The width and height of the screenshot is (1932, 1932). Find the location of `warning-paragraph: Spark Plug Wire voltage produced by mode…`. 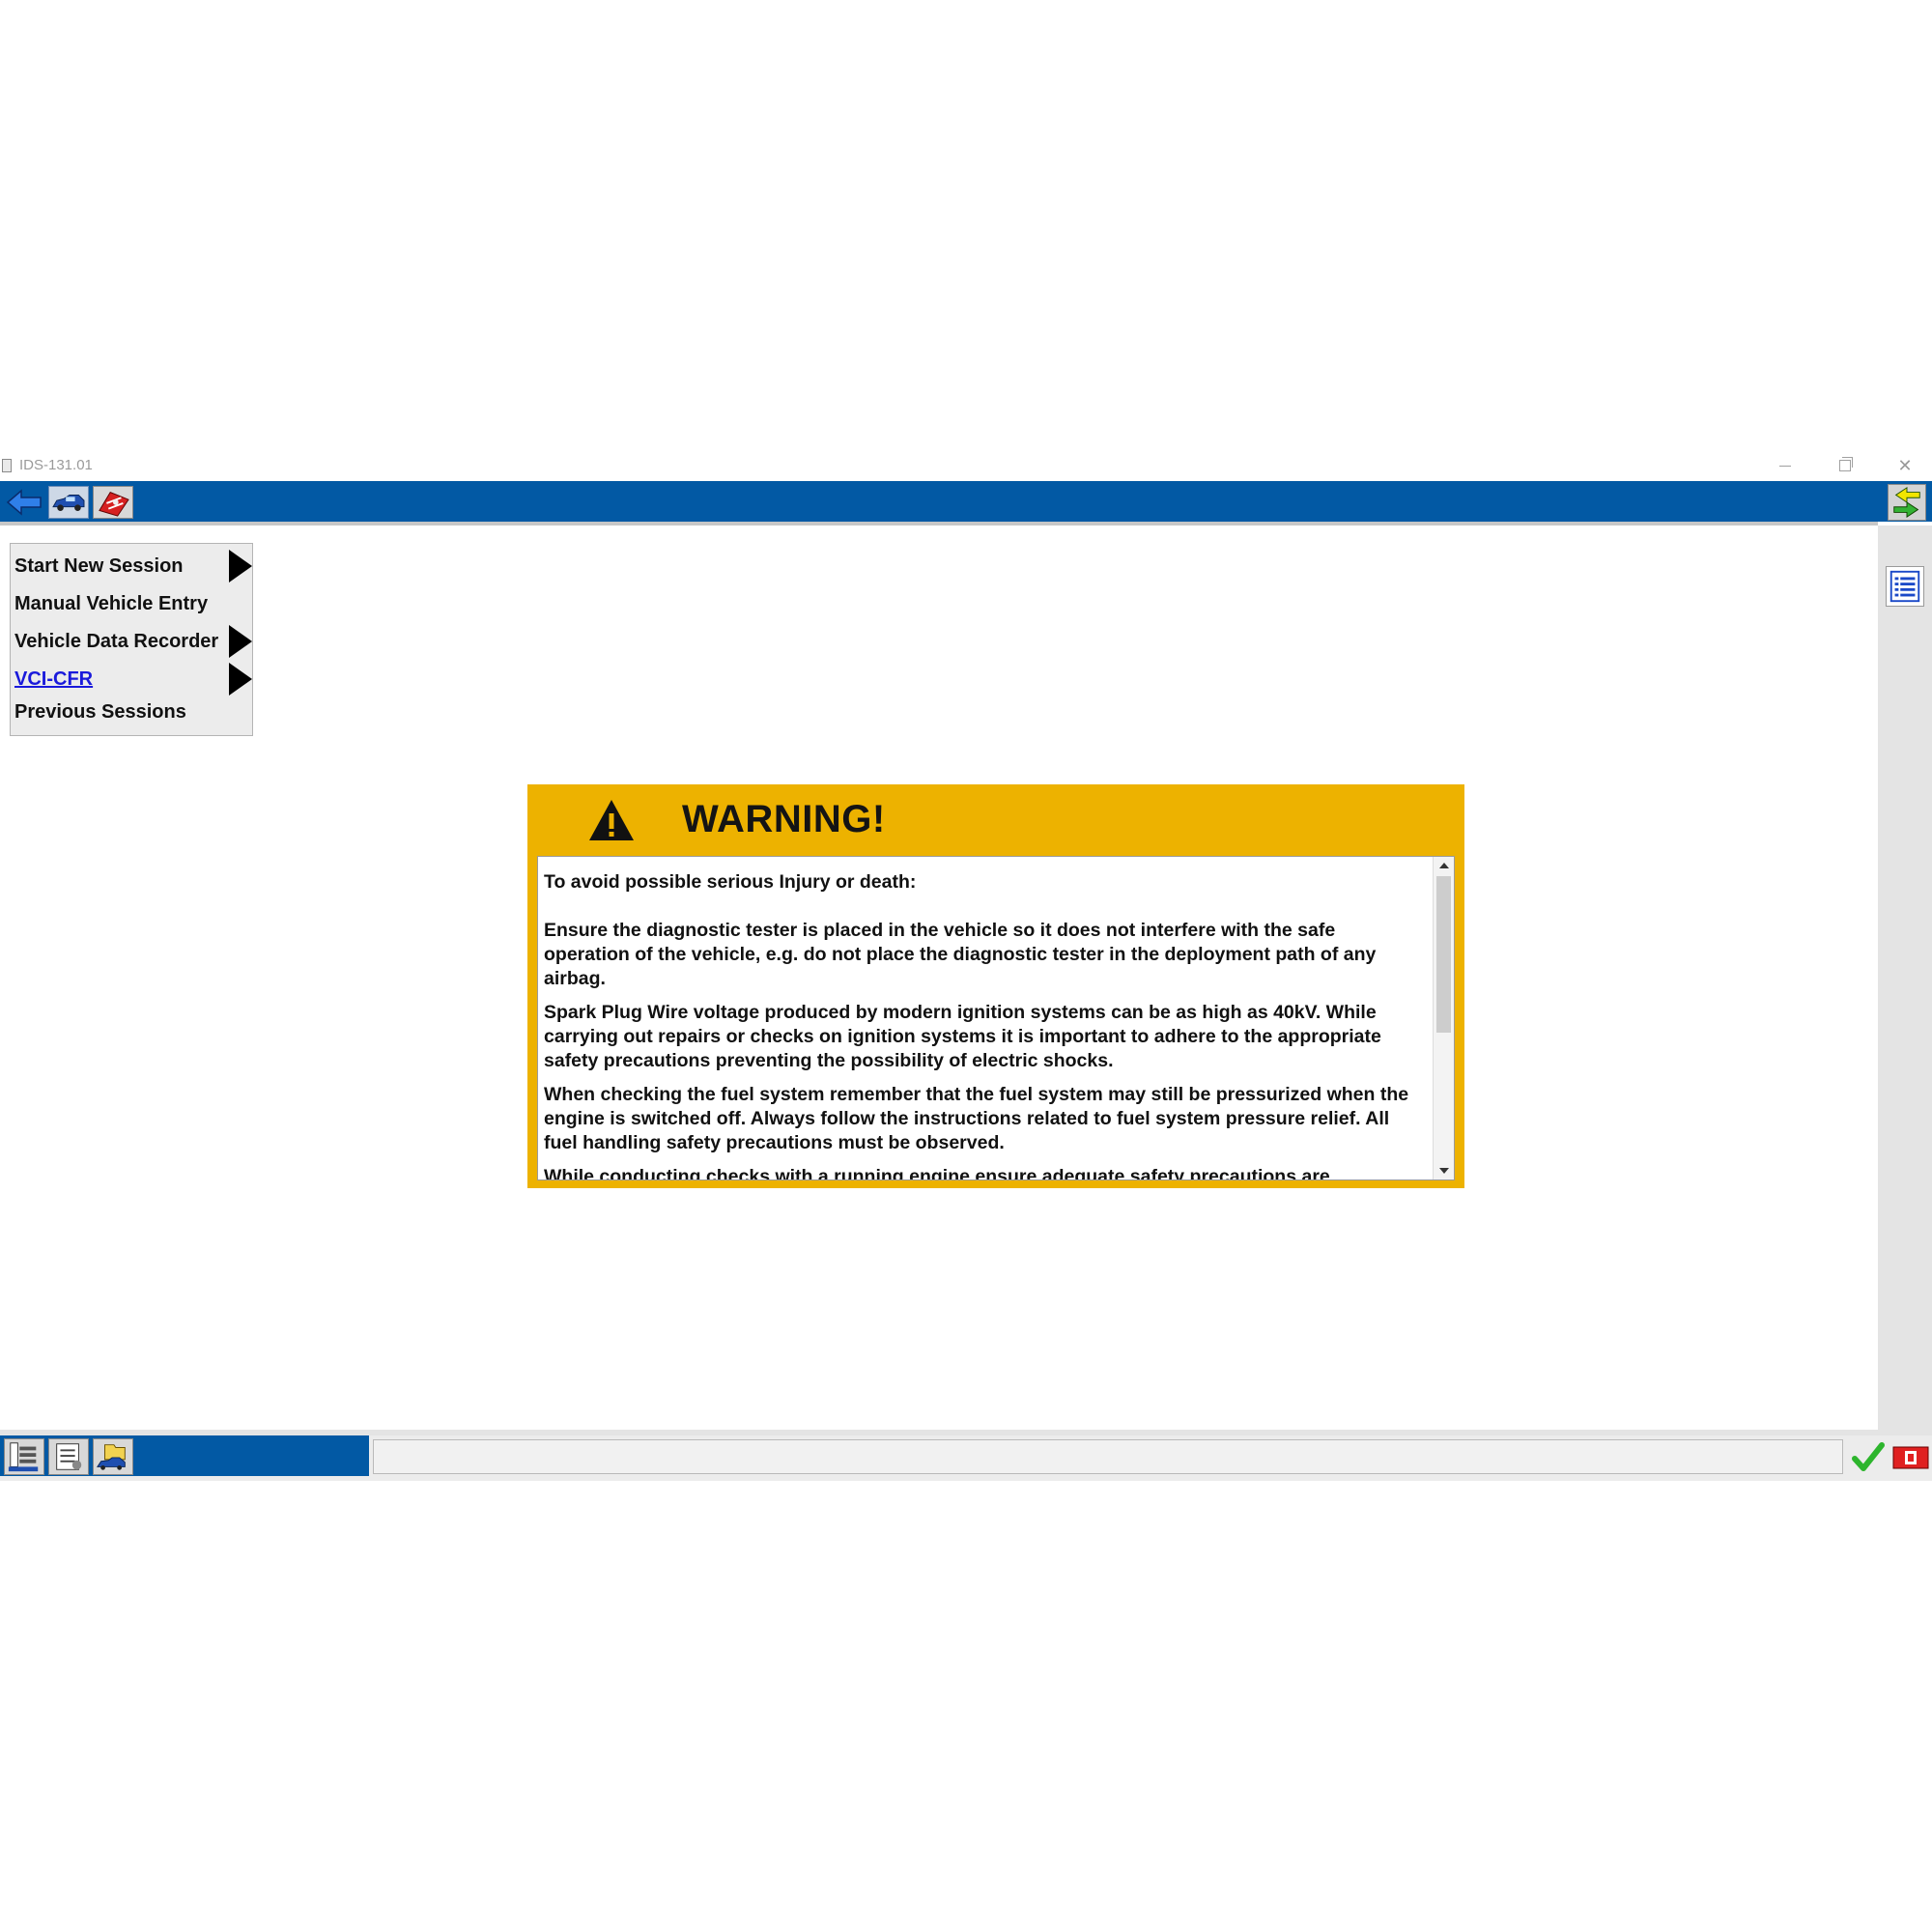

warning-paragraph: Spark Plug Wire voltage produced by mode… is located at coordinates (962, 1036).